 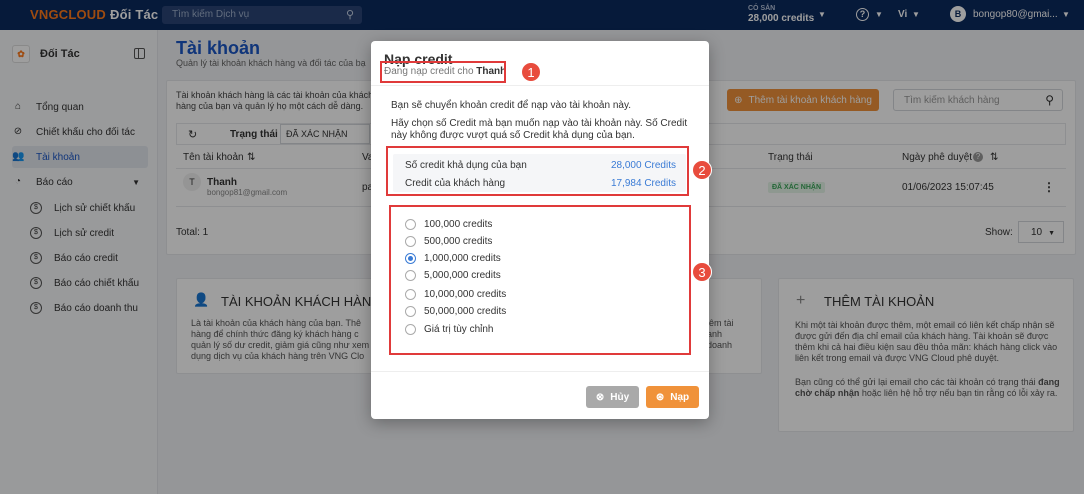 I want to click on close-circle-icon: ⊗, so click(x=600, y=397).